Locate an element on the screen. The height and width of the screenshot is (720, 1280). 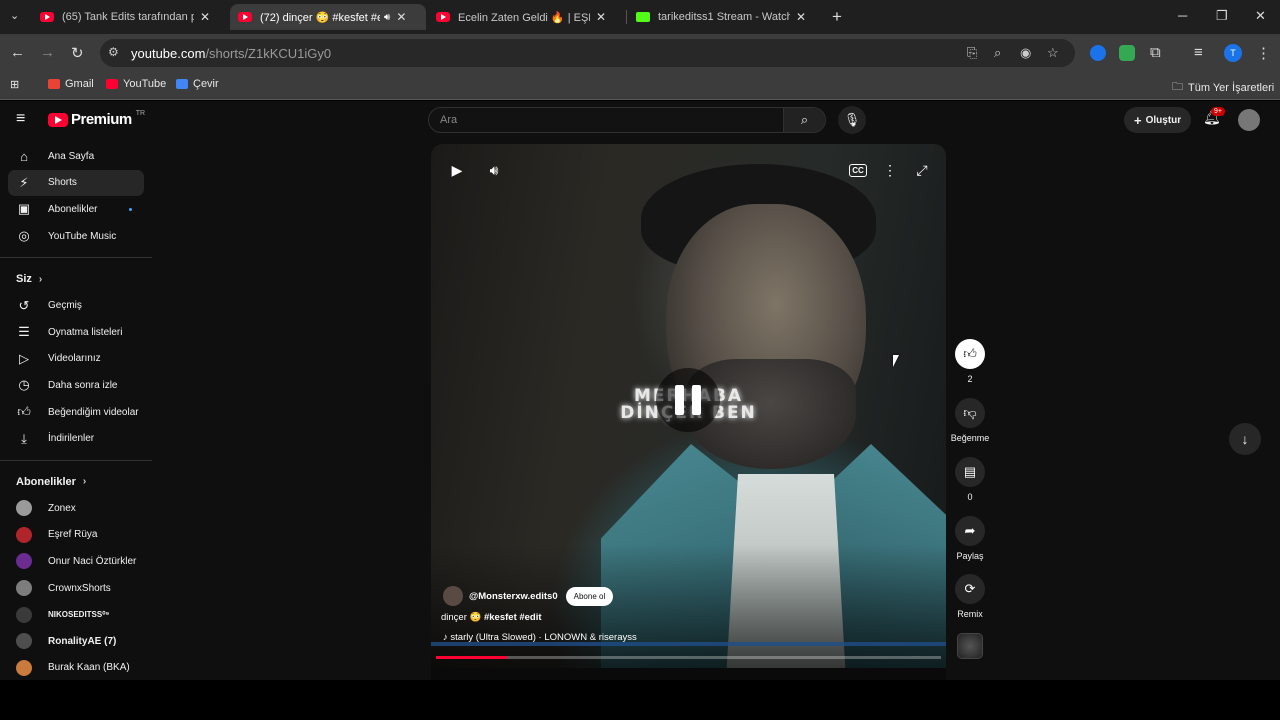
tab-title: Ecelin Zaten Geldi 🔥 | EŞREF RI is located at coordinates (524, 17).